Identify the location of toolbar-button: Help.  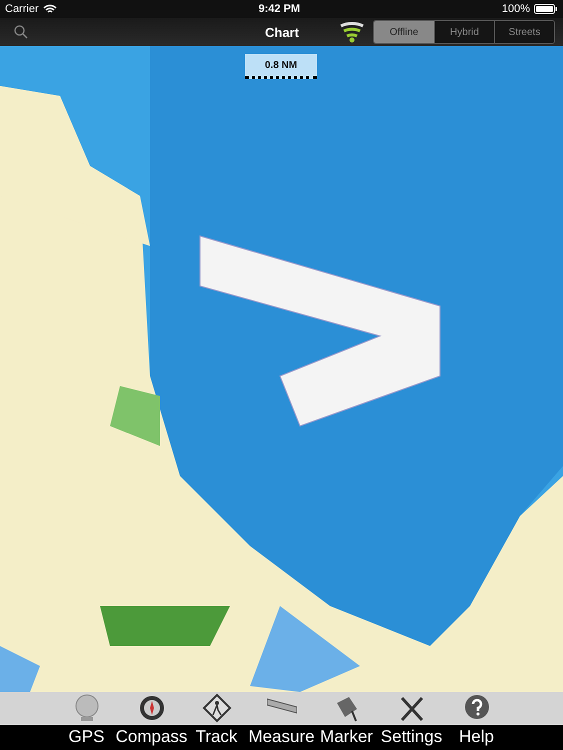
(476, 721).